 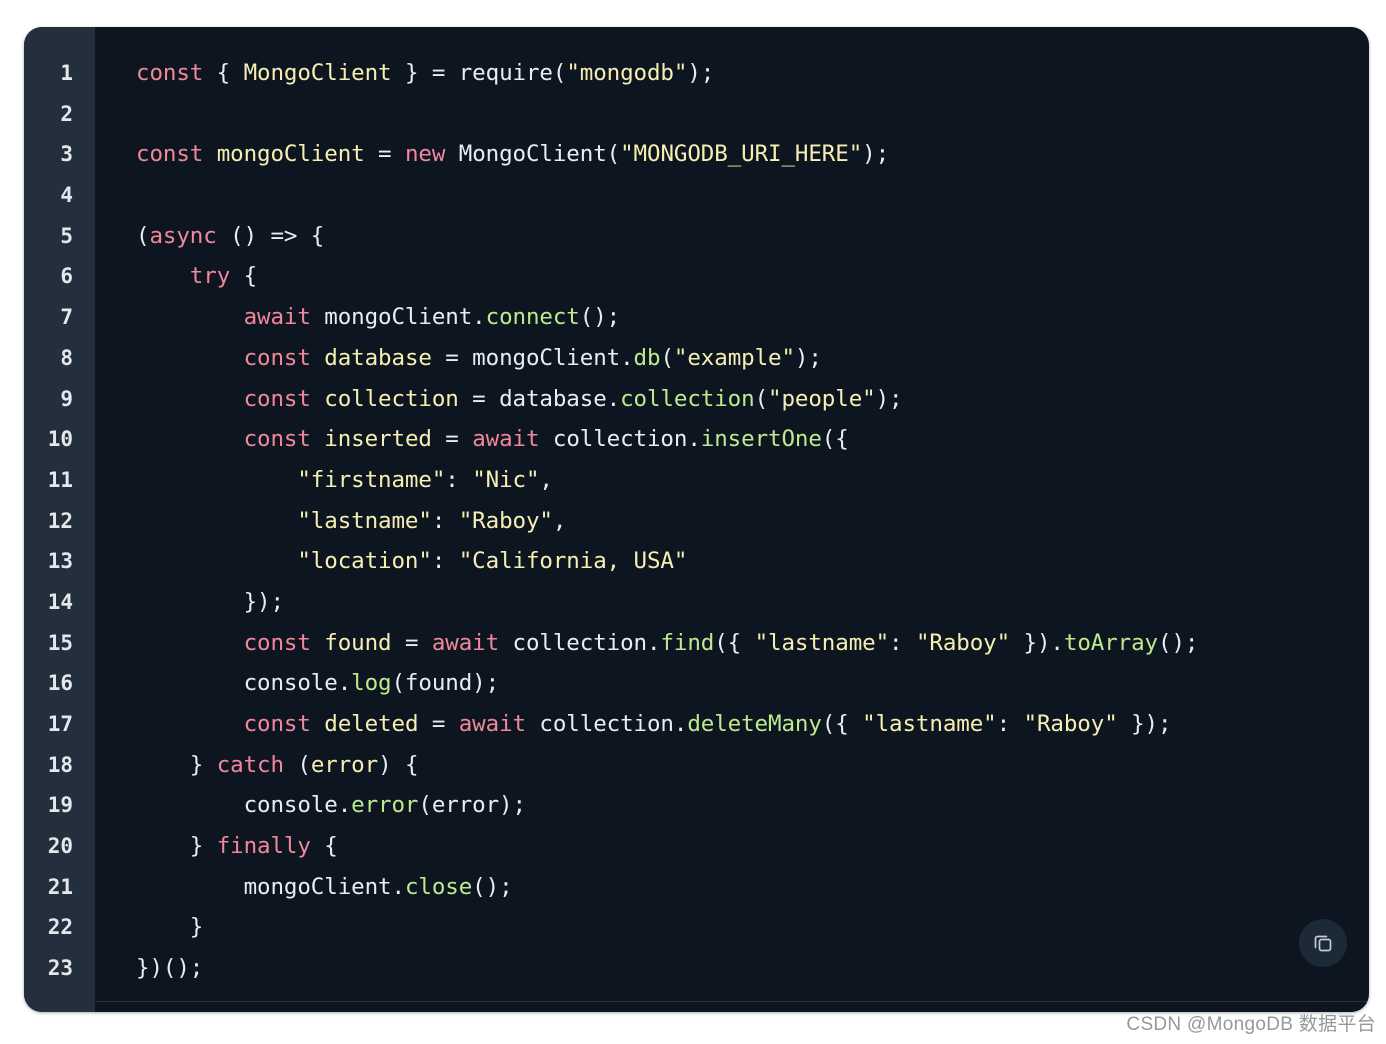 What do you see at coordinates (696, 765) in the screenshot?
I see `code-line: 18 } catch (error) {` at bounding box center [696, 765].